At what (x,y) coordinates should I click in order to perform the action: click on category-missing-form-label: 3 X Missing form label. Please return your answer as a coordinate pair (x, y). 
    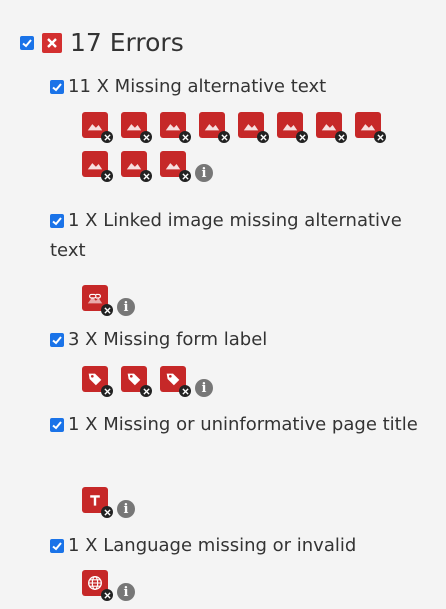
    Looking at the image, I should click on (246, 340).